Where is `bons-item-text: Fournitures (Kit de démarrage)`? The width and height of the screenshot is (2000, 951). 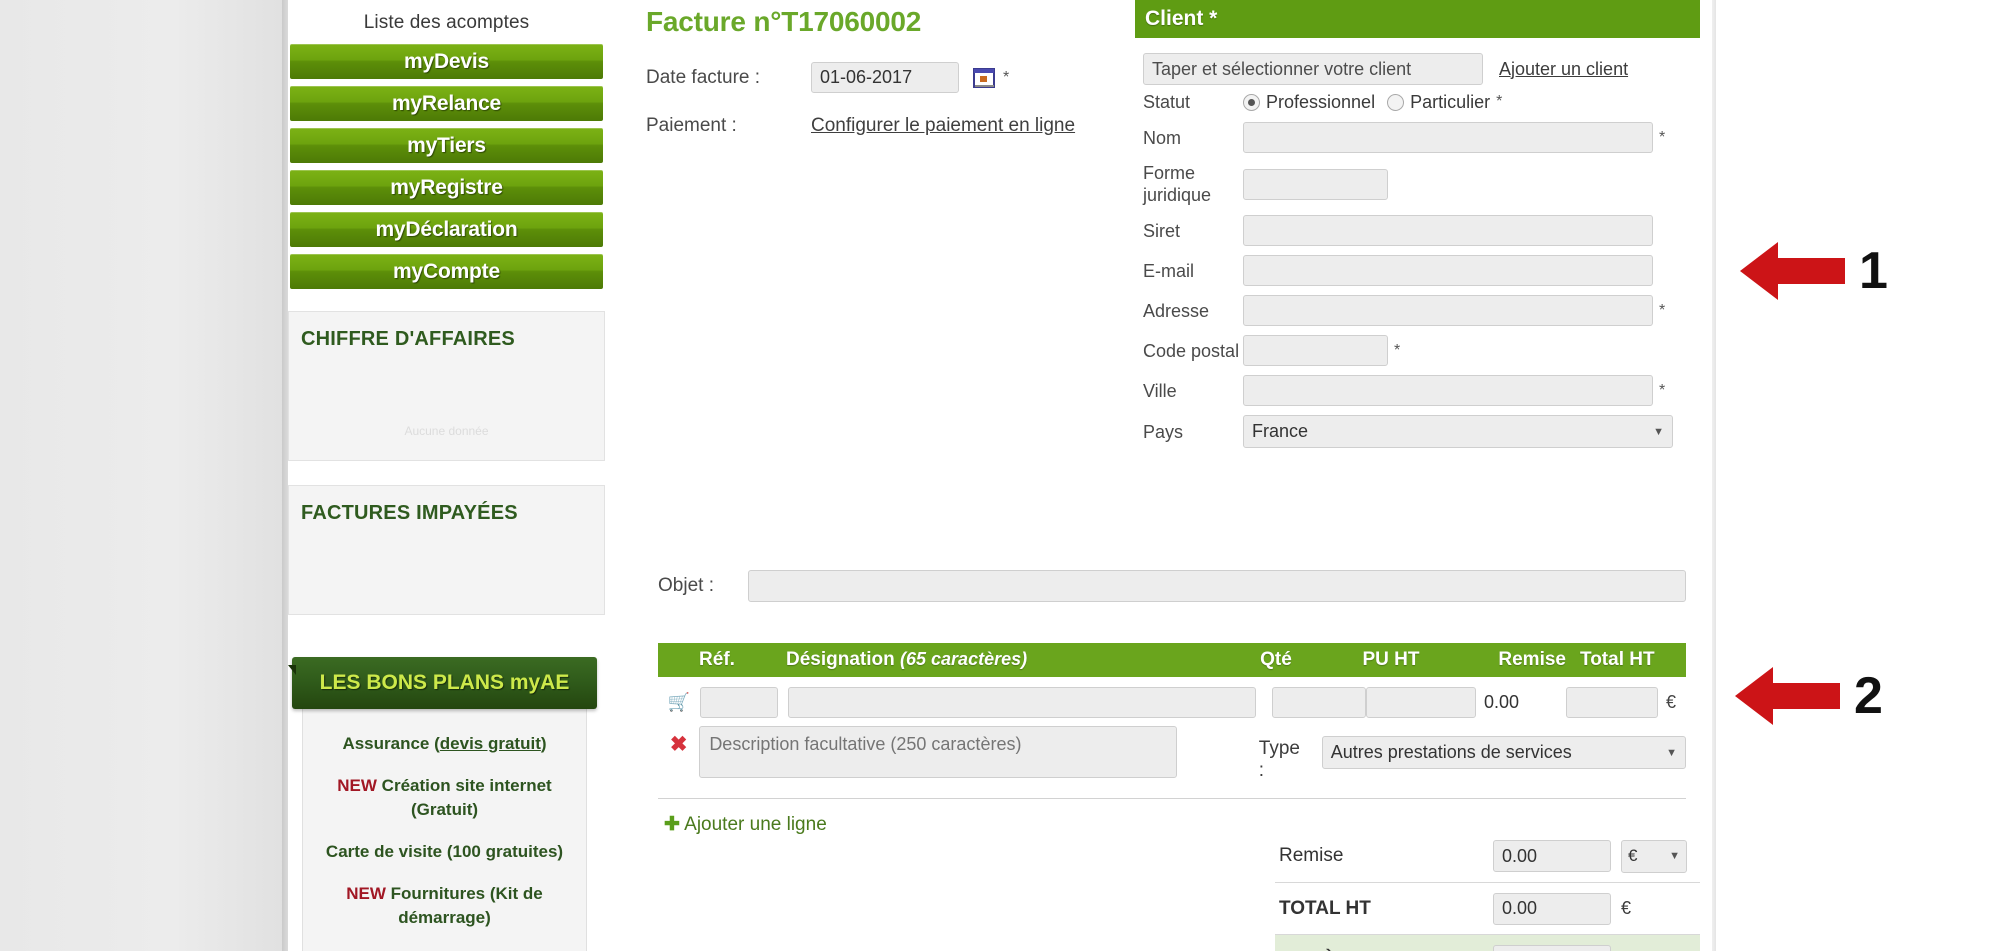 bons-item-text: Fournitures (Kit de démarrage) is located at coordinates (464, 905).